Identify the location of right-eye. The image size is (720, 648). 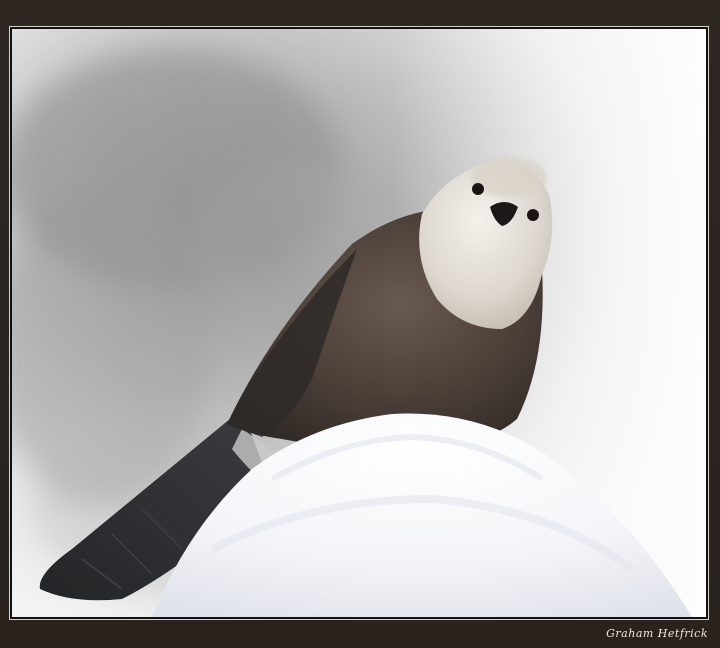
(533, 215).